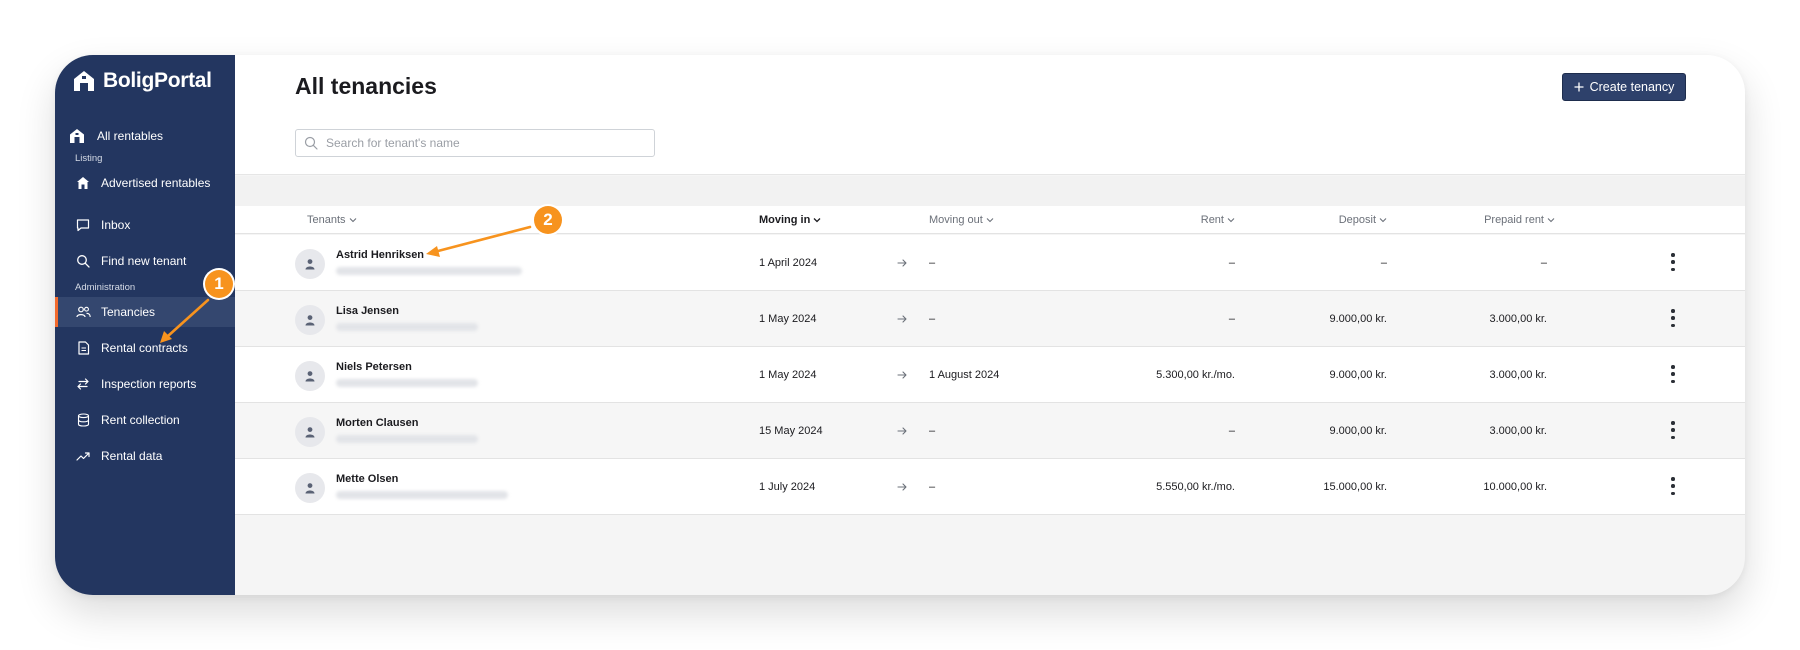 The width and height of the screenshot is (1800, 650). What do you see at coordinates (145, 225) in the screenshot?
I see `sidebar-item-inbox: Inbox` at bounding box center [145, 225].